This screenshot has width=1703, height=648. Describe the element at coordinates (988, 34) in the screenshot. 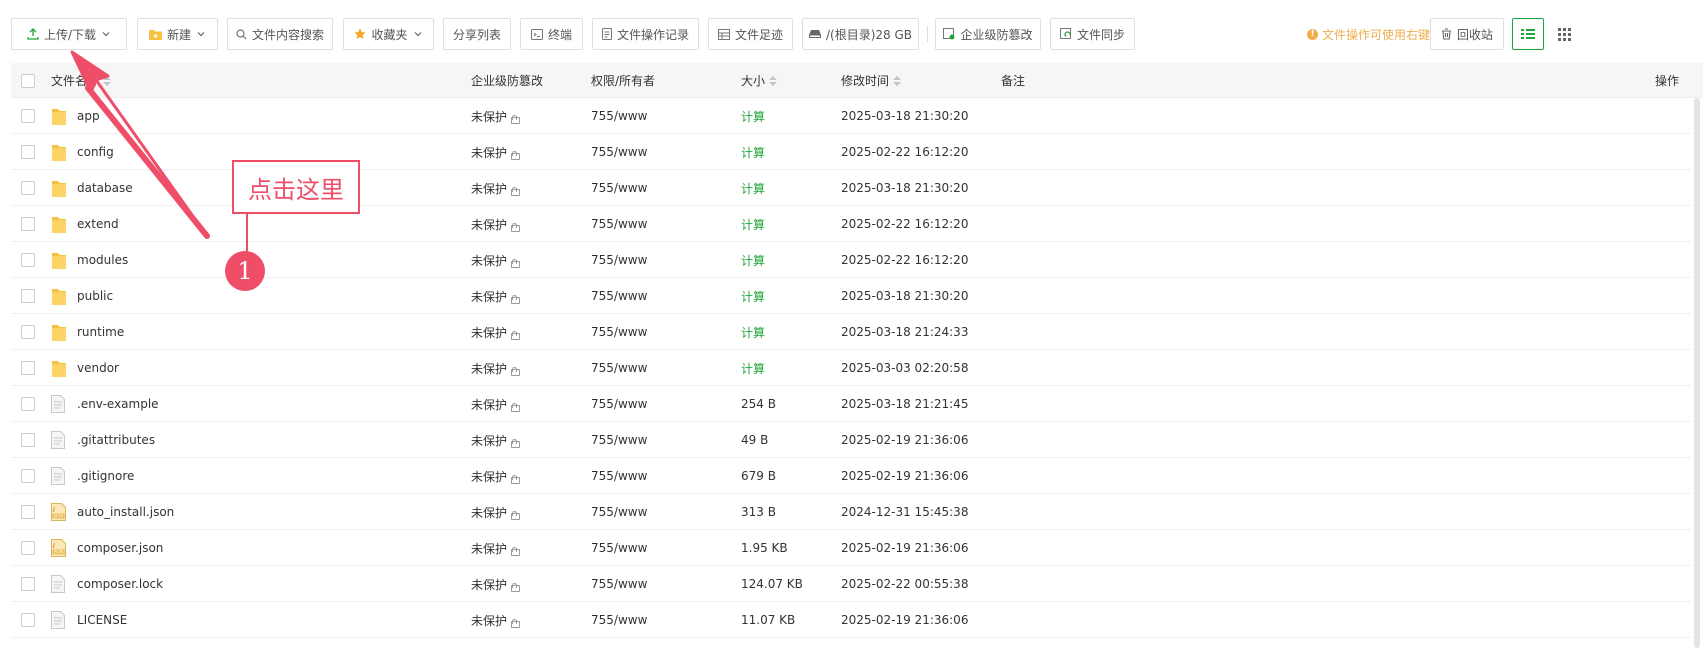

I see `tamper-proof-button: 企业级防篡改` at that location.